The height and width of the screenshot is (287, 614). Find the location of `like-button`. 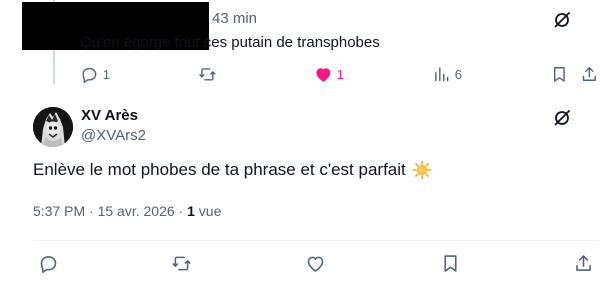

like-button is located at coordinates (315, 263).